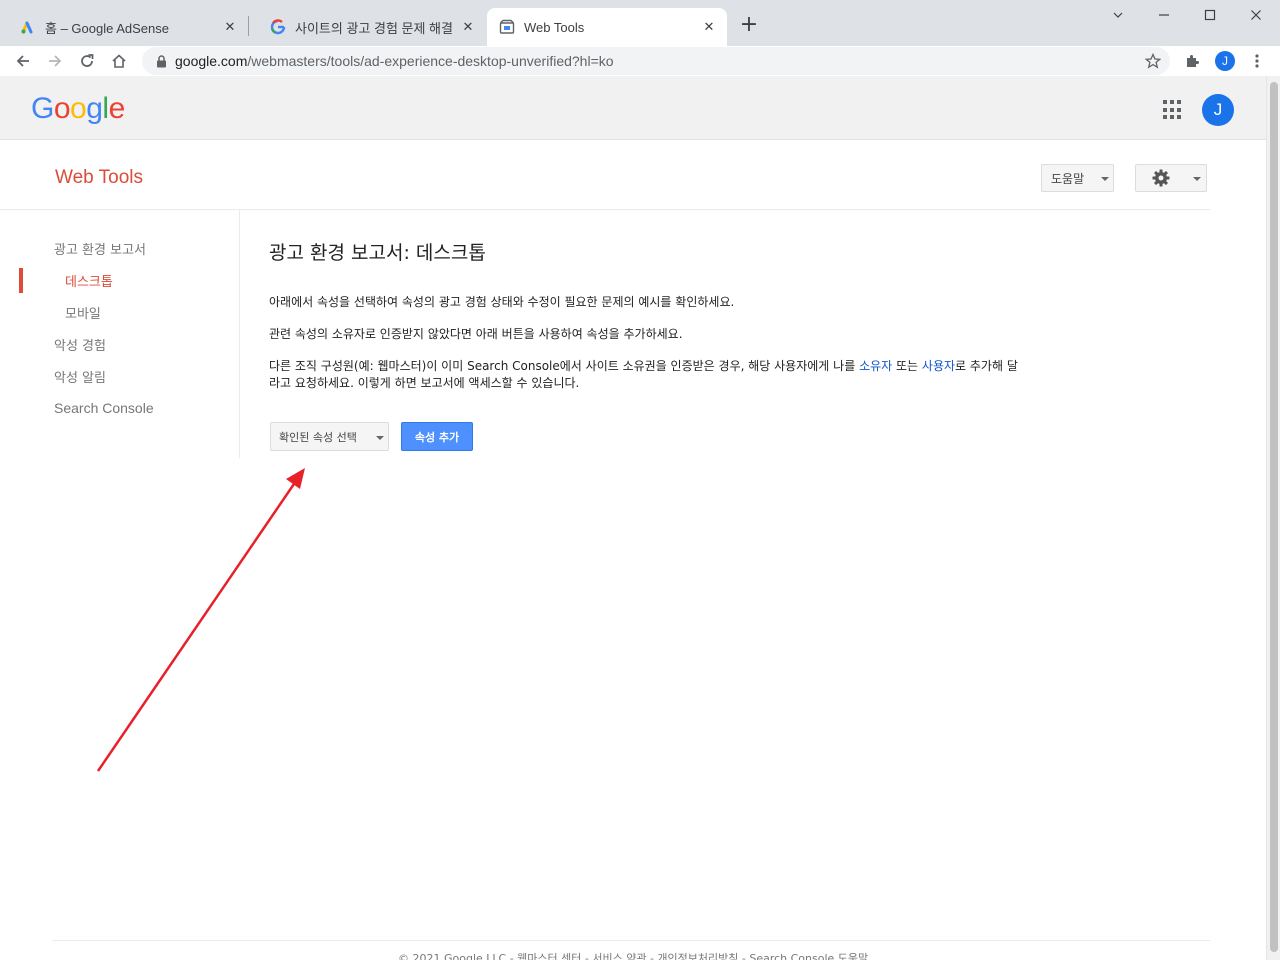 This screenshot has width=1280, height=960. What do you see at coordinates (749, 25) in the screenshot?
I see `new-tab-button: +` at bounding box center [749, 25].